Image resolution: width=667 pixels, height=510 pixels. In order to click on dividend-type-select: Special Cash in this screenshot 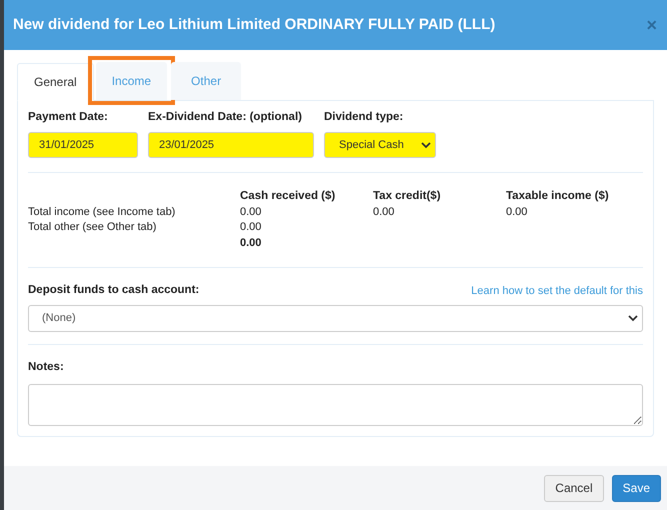, I will do `click(380, 145)`.